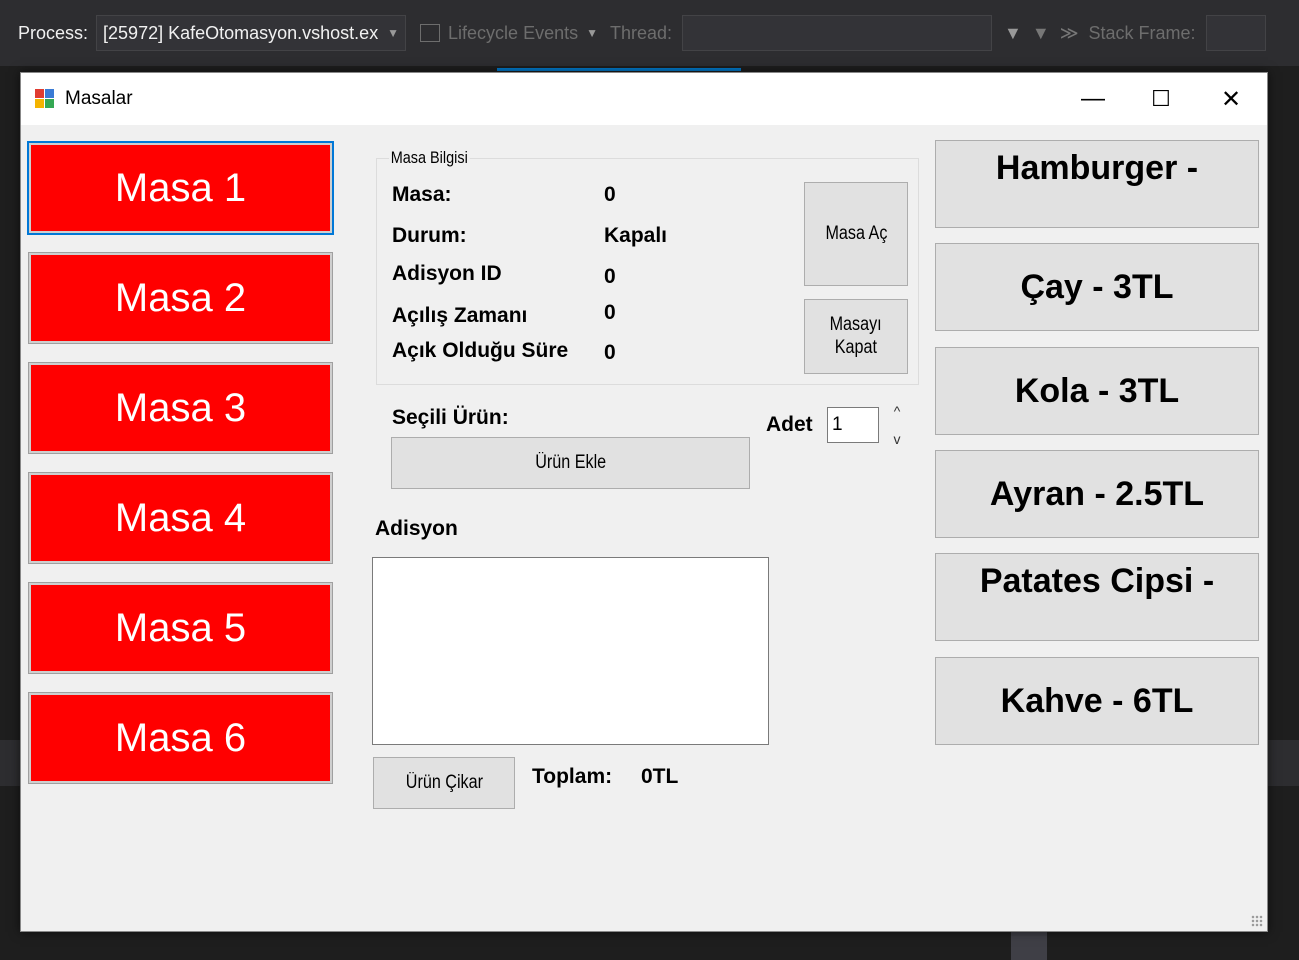  I want to click on process-combo: [25972] KafeOtomasyon.vshost.exe ▼, so click(251, 33).